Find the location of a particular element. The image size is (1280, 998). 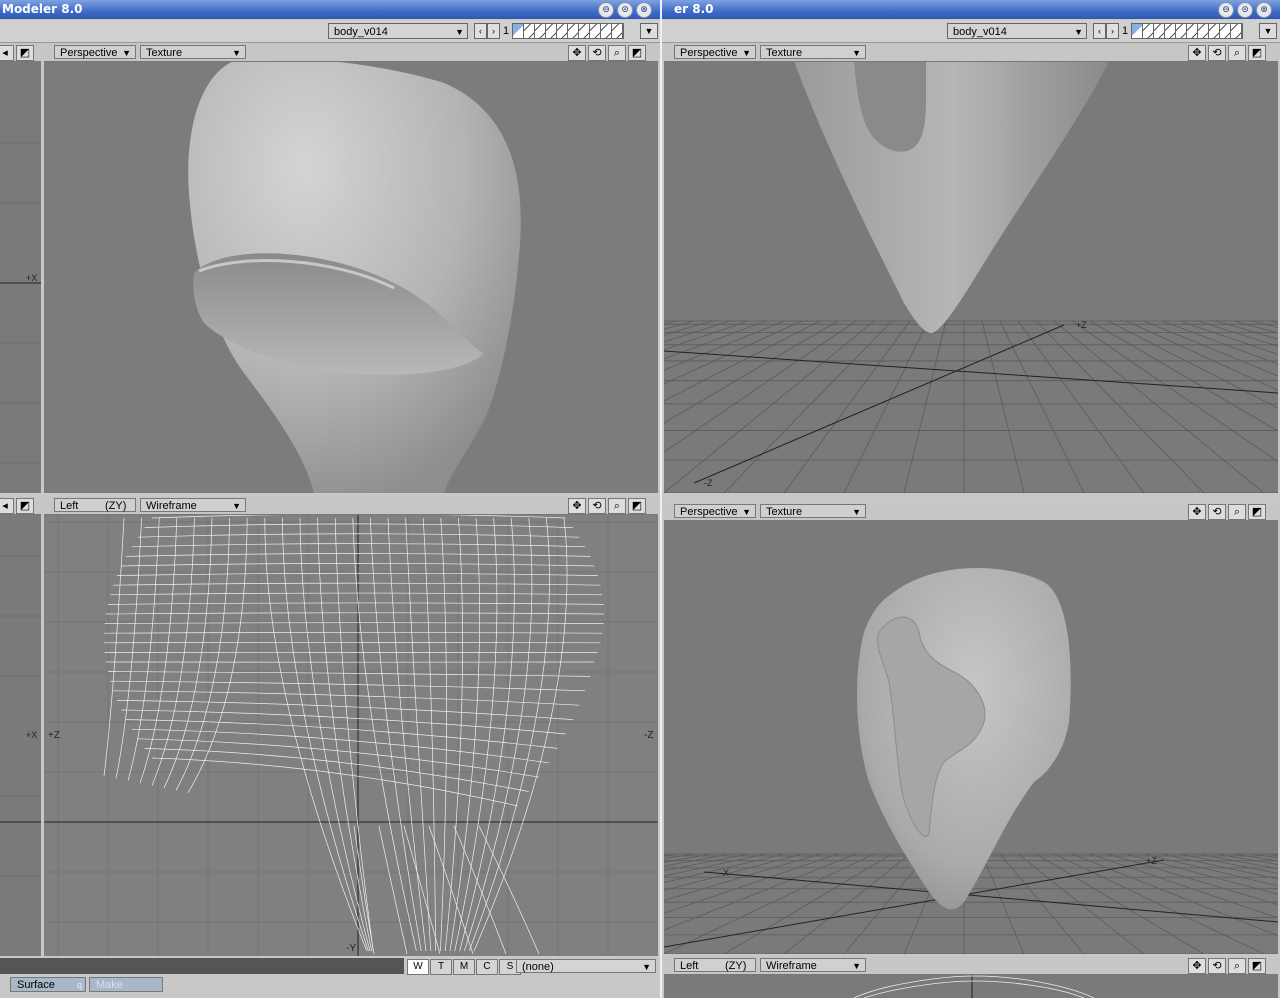

viewport-header: Perspective ▼ Texture ▼ ✥ ⟲ ⌕ ◩ is located at coordinates (971, 511).